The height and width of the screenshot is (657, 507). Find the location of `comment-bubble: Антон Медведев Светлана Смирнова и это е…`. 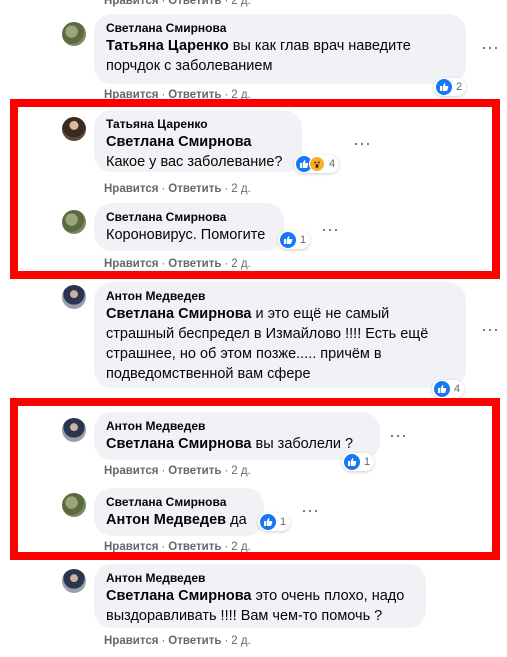

comment-bubble: Антон Медведев Светлана Смирнова и это е… is located at coordinates (280, 335).